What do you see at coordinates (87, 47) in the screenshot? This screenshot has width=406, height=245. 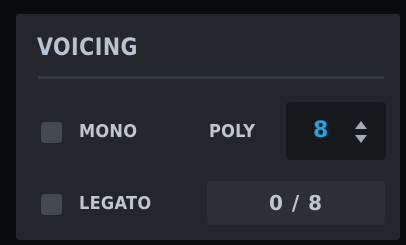 I see `section-title: VOICING` at bounding box center [87, 47].